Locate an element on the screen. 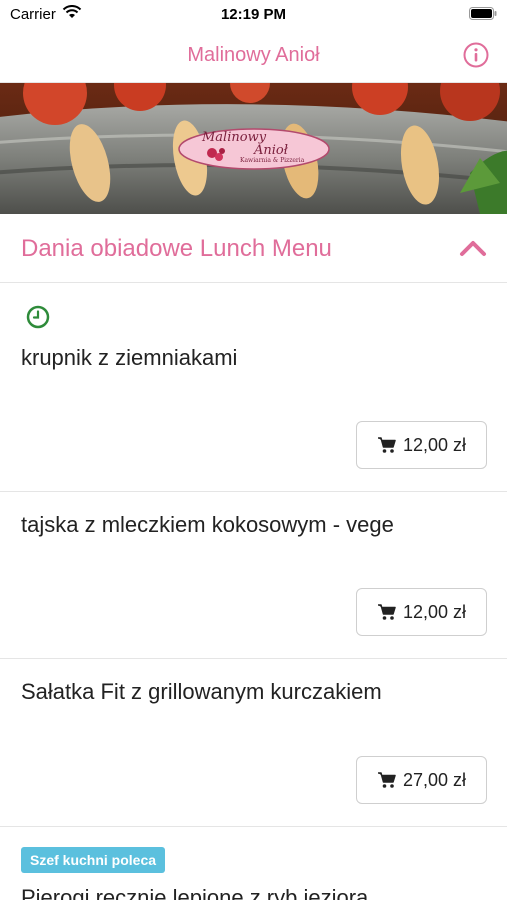 This screenshot has width=507, height=900. battery-icon is located at coordinates (483, 13).